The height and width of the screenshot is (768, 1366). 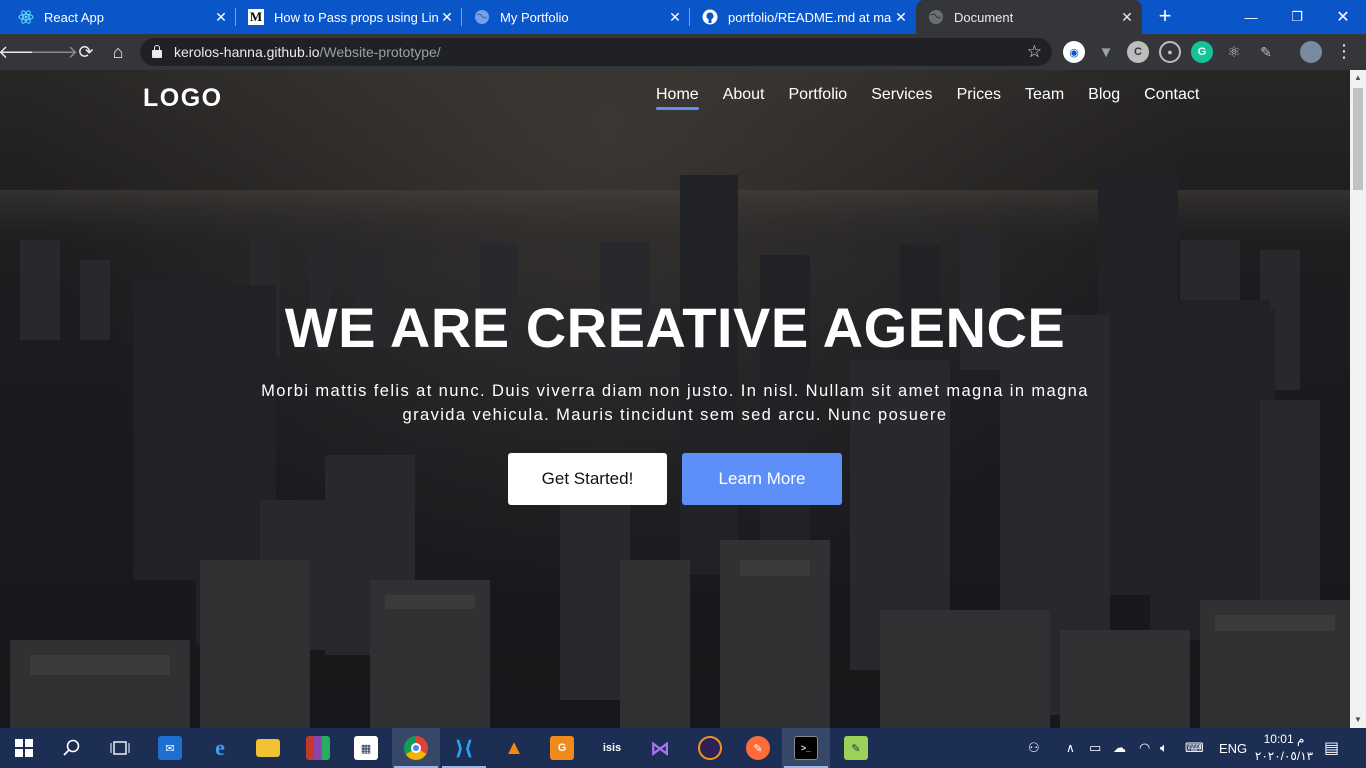 I want to click on taskbar-app: G, so click(x=562, y=748).